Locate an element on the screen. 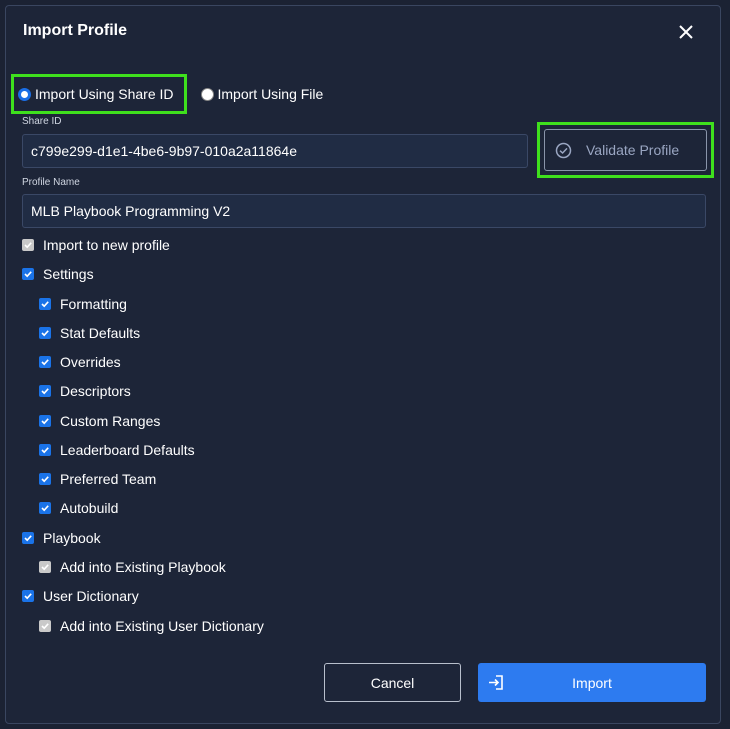  share-id-input: c799e299-d1e1-4be6-9b97-010a2a11864e is located at coordinates (275, 151).